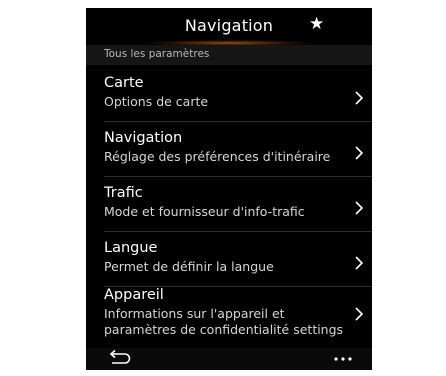 The height and width of the screenshot is (376, 446). Describe the element at coordinates (229, 94) in the screenshot. I see `menu-item-carte: Carte Options de carte` at that location.